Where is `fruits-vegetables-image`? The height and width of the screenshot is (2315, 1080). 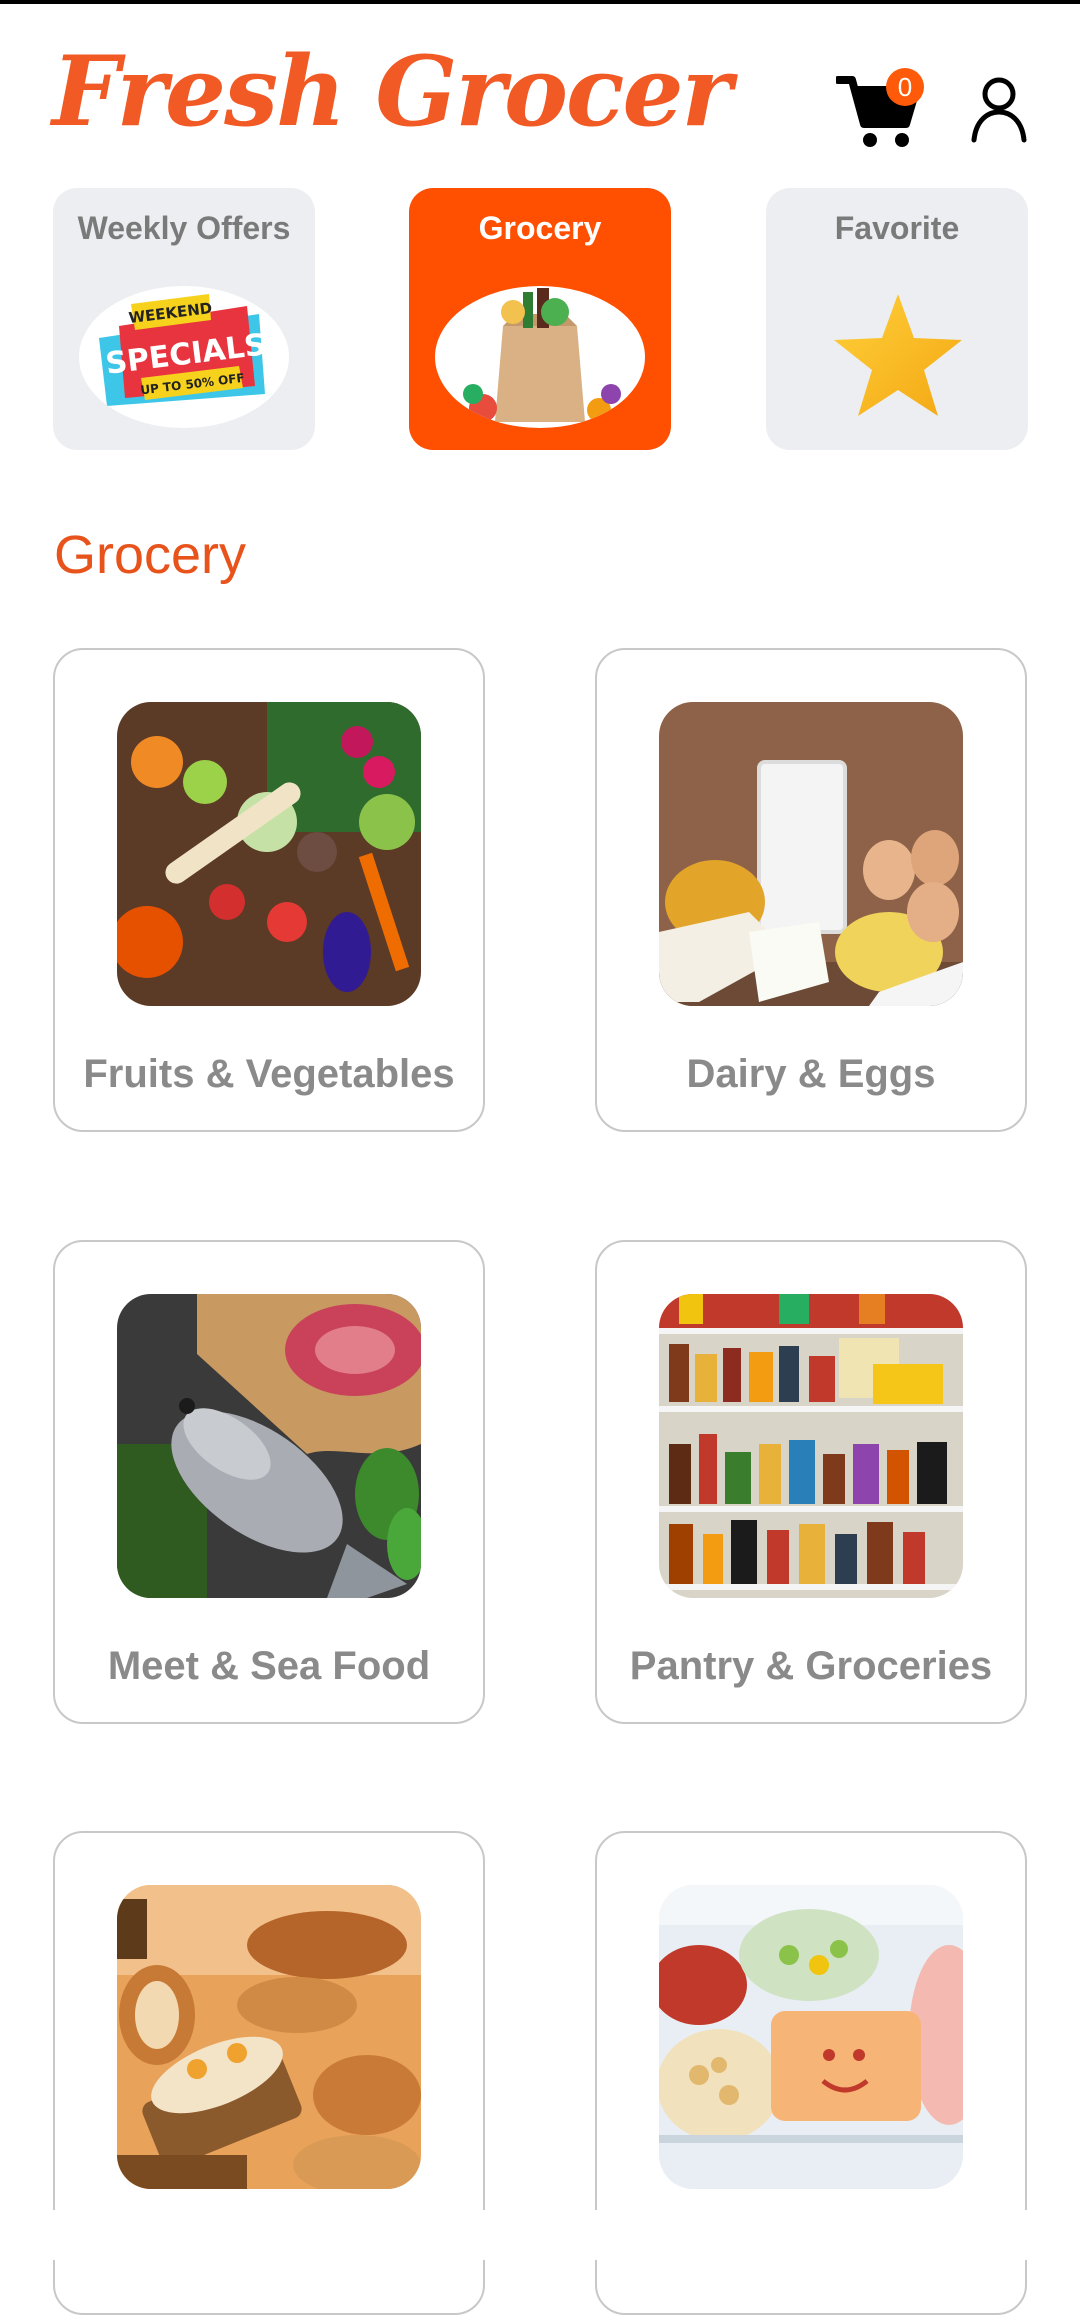
fruits-vegetables-image is located at coordinates (269, 854).